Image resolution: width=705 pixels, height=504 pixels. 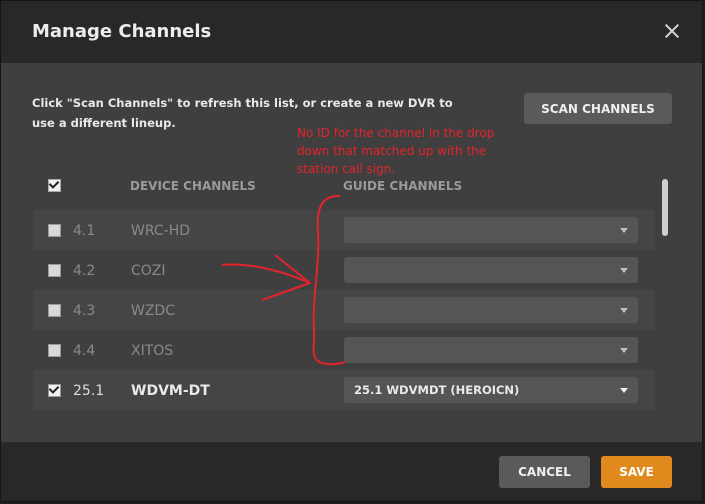 What do you see at coordinates (598, 108) in the screenshot?
I see `scan-channels-button: SCAN CHANNELS` at bounding box center [598, 108].